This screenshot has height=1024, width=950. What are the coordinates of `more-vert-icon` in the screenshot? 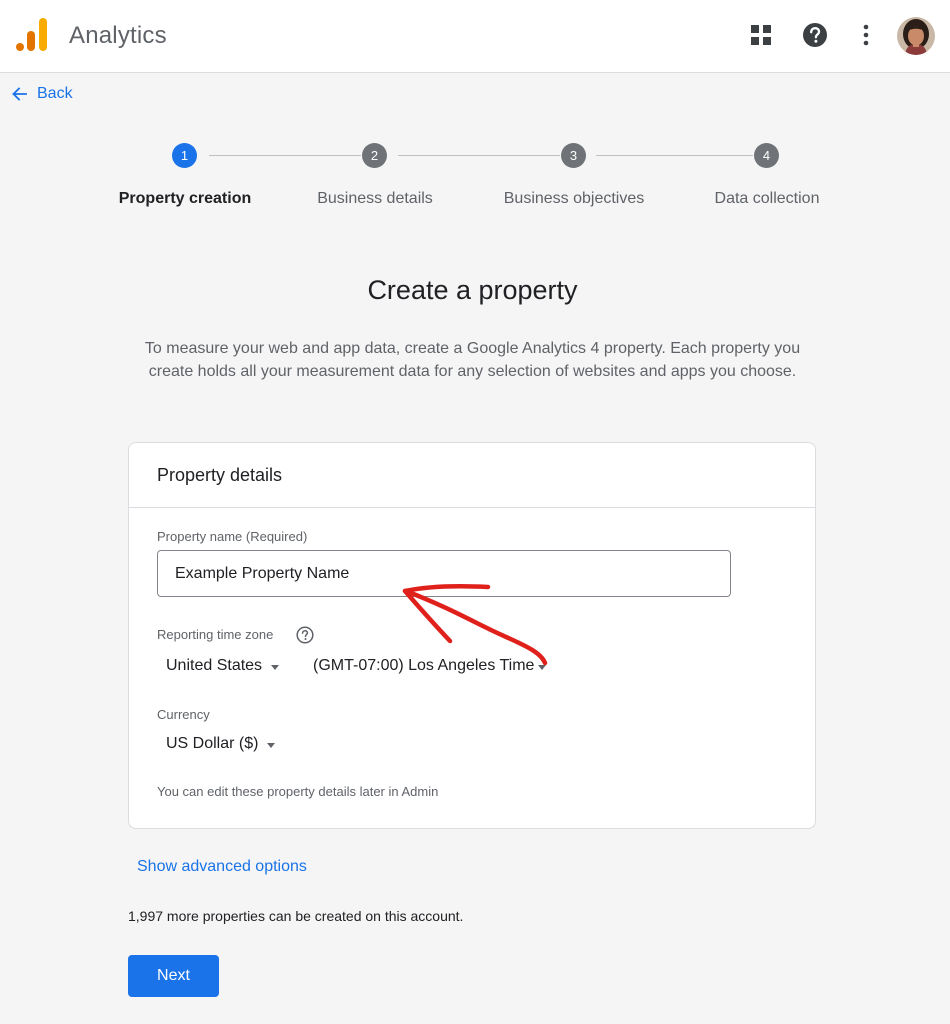 It's located at (866, 35).